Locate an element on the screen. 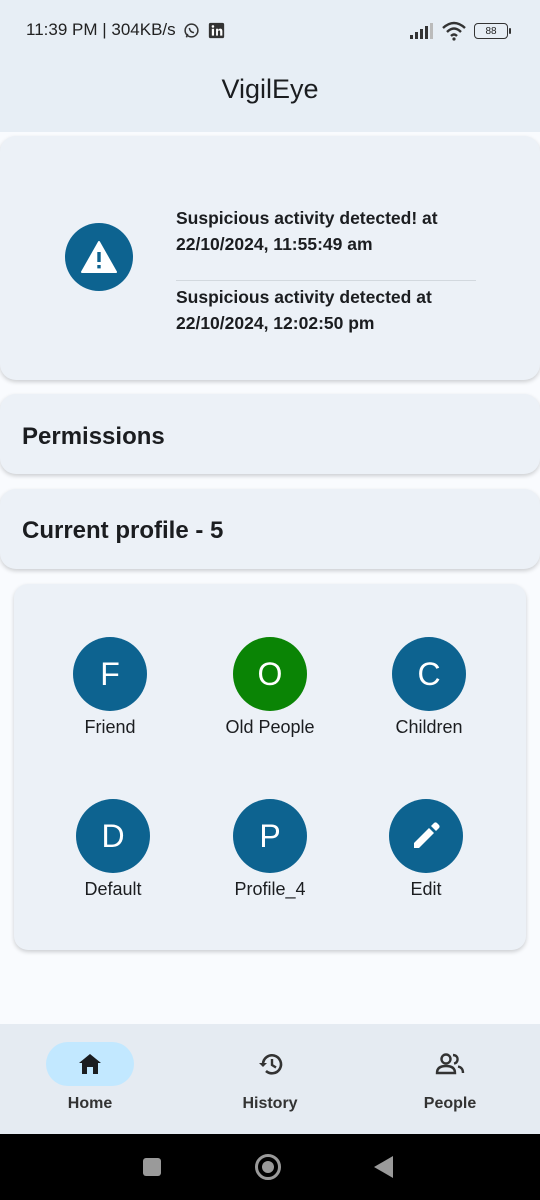 The width and height of the screenshot is (540, 1200). profile-label: Children is located at coordinates (429, 727).